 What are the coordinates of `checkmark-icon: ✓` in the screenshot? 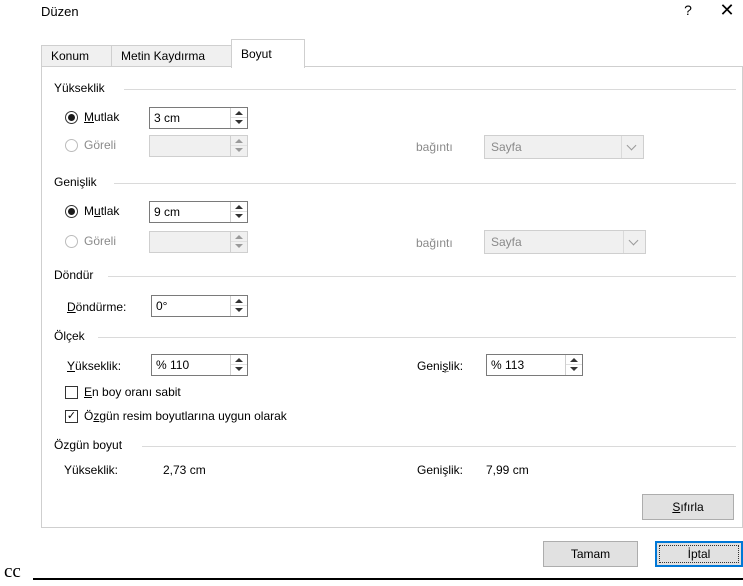 It's located at (71, 416).